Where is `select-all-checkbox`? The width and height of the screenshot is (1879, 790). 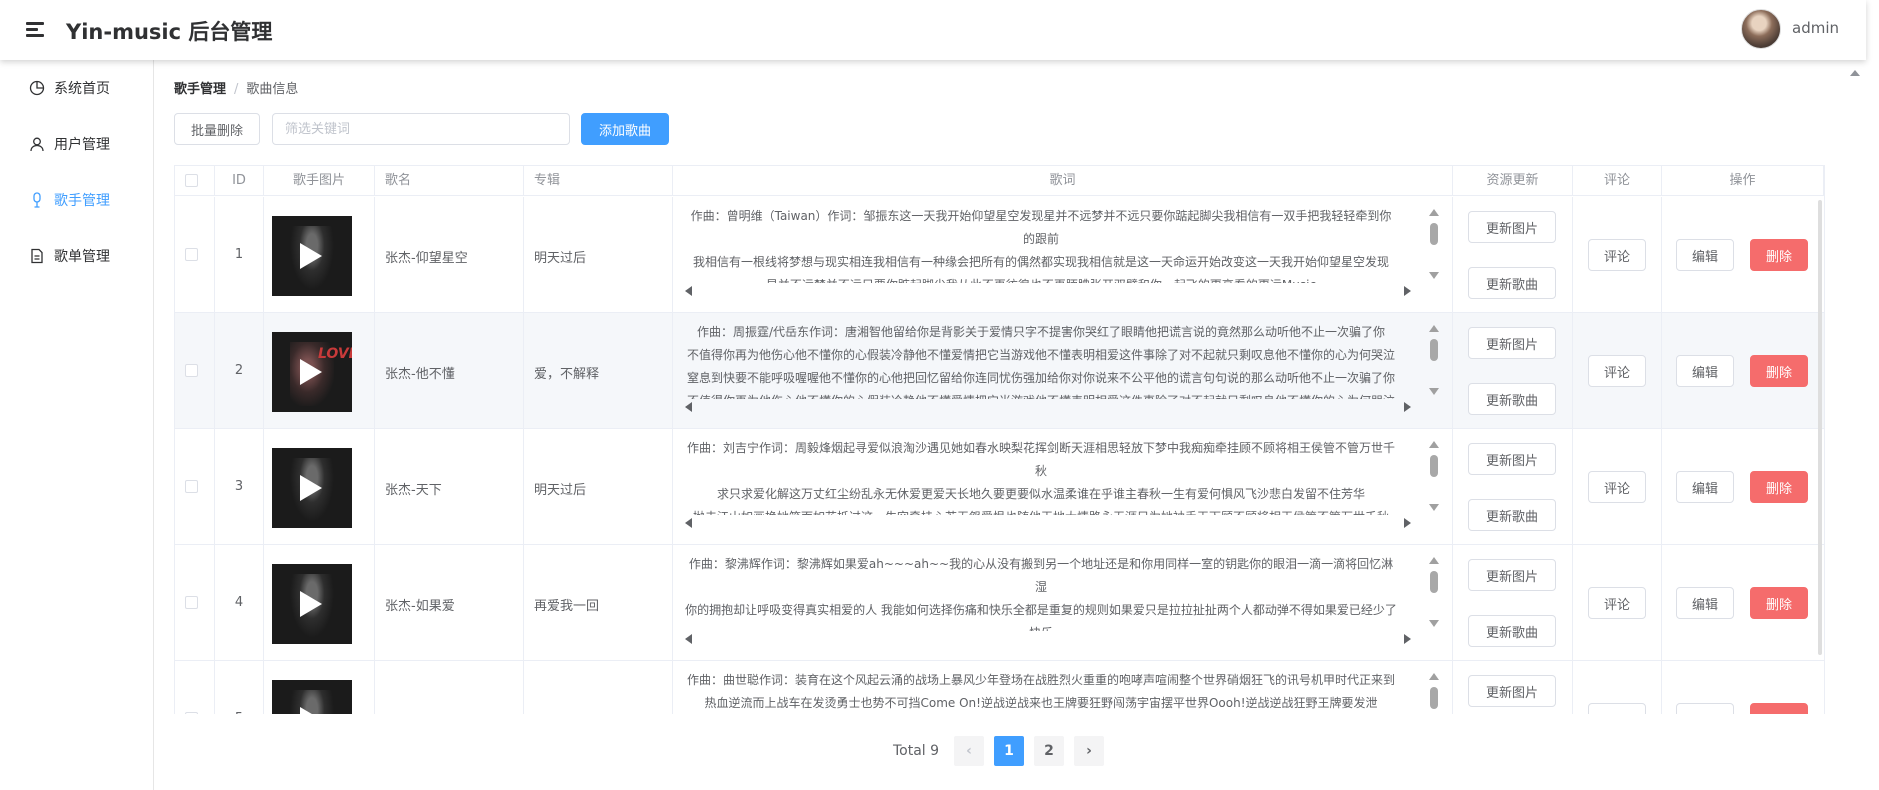 select-all-checkbox is located at coordinates (191, 180).